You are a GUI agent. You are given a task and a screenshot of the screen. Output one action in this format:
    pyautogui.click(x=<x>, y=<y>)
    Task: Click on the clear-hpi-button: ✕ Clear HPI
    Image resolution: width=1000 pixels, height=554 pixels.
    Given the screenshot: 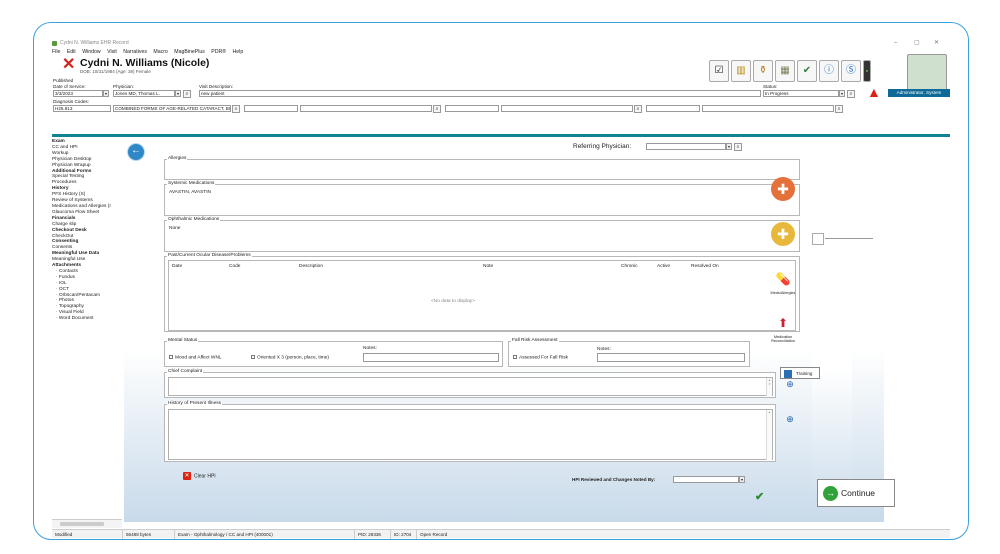 What is the action you would take?
    pyautogui.click(x=199, y=476)
    